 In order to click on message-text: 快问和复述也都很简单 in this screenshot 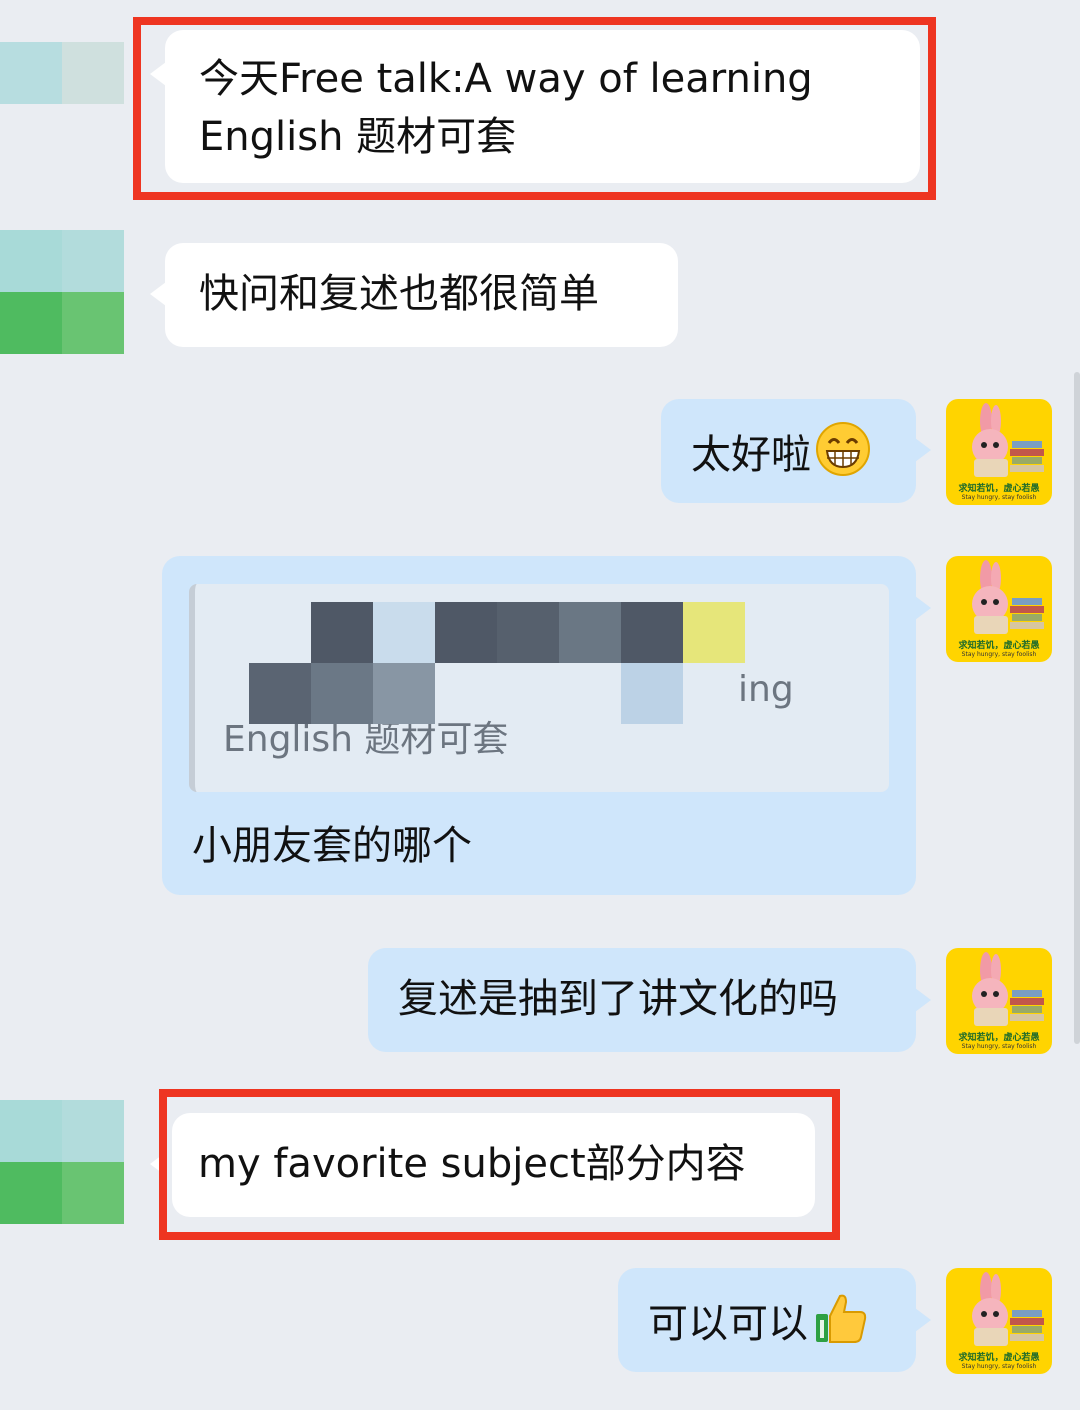, I will do `click(399, 294)`.